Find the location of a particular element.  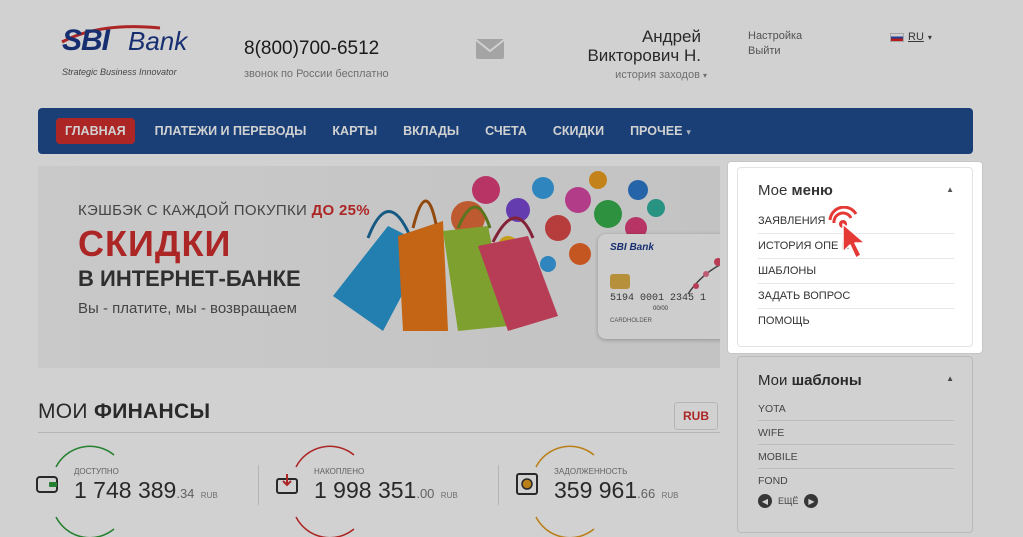

currency-button: RUB is located at coordinates (696, 416).